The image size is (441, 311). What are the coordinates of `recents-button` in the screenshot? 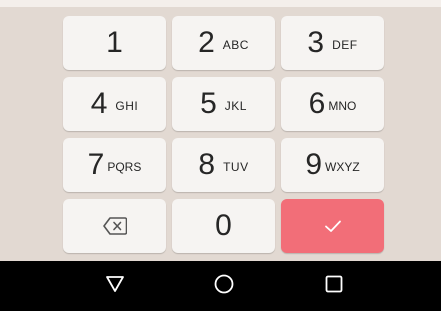 It's located at (334, 286).